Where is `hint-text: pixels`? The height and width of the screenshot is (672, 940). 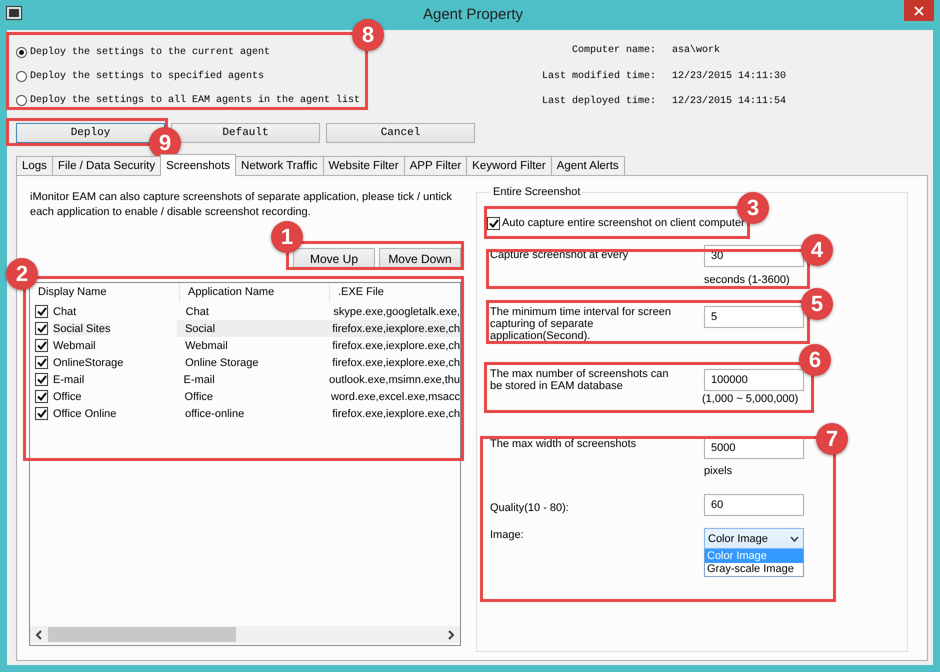 hint-text: pixels is located at coordinates (719, 471).